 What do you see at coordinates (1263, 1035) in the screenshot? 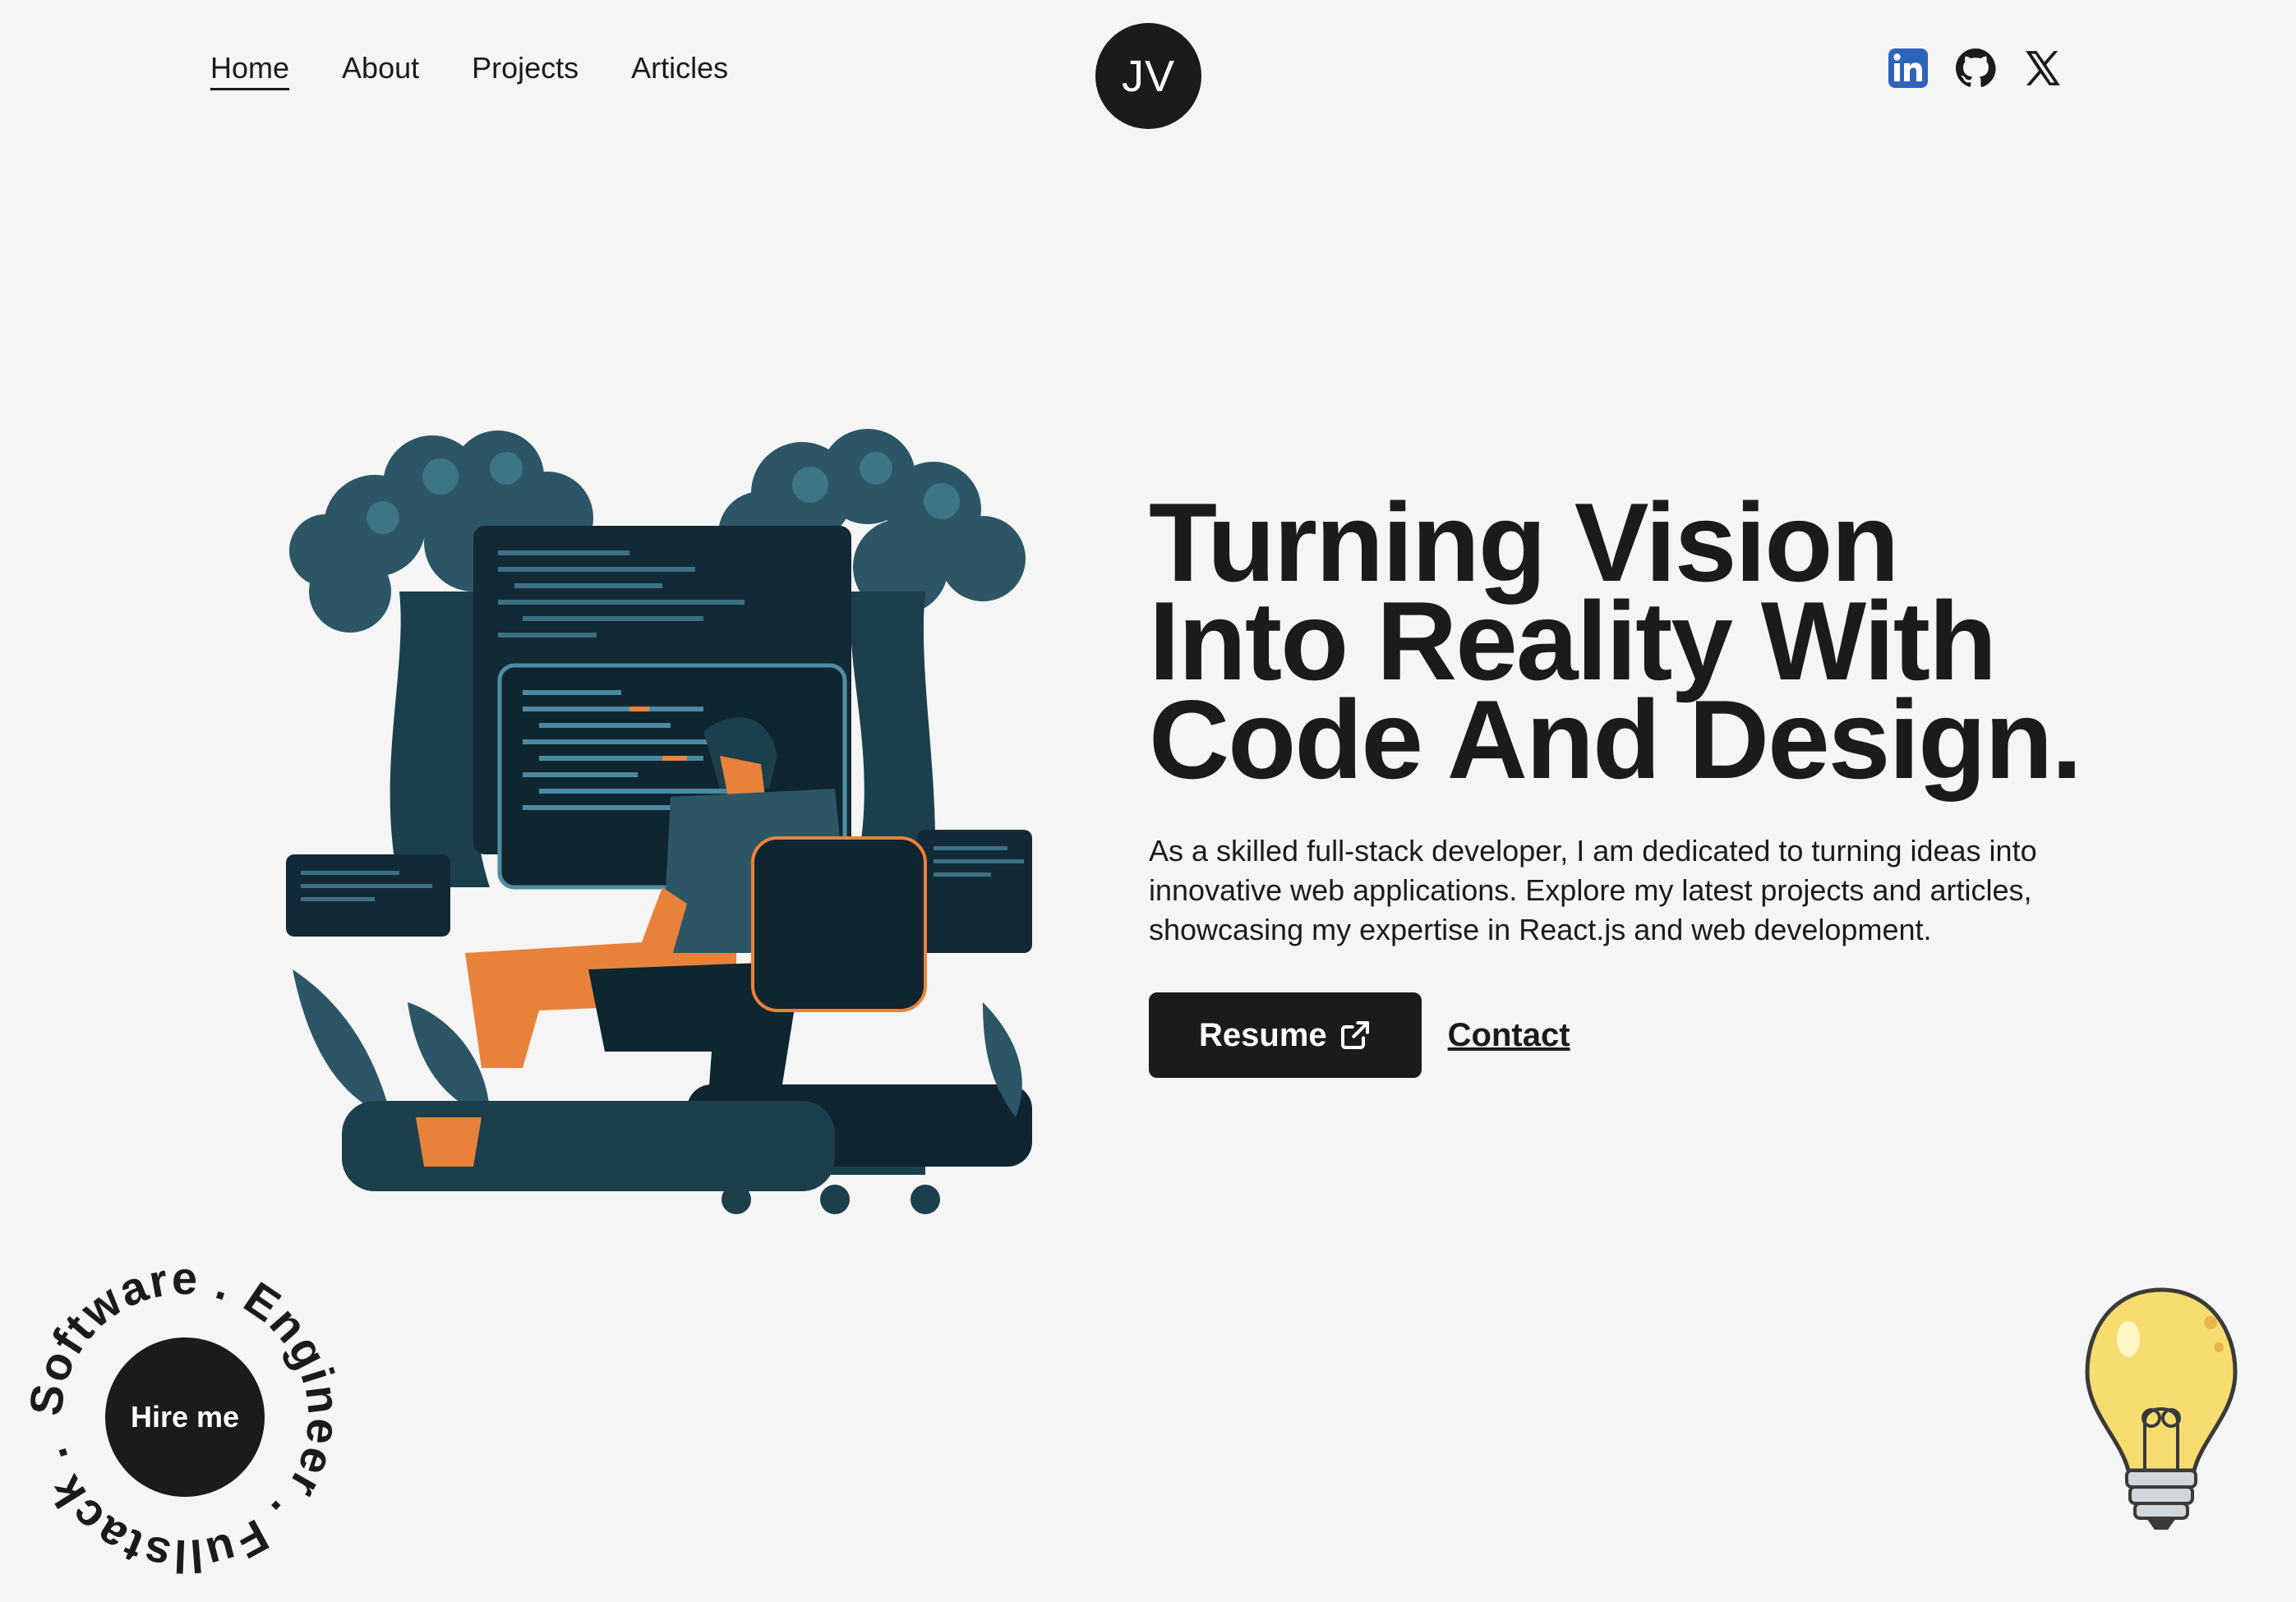
I see `resume-label: Resume` at bounding box center [1263, 1035].